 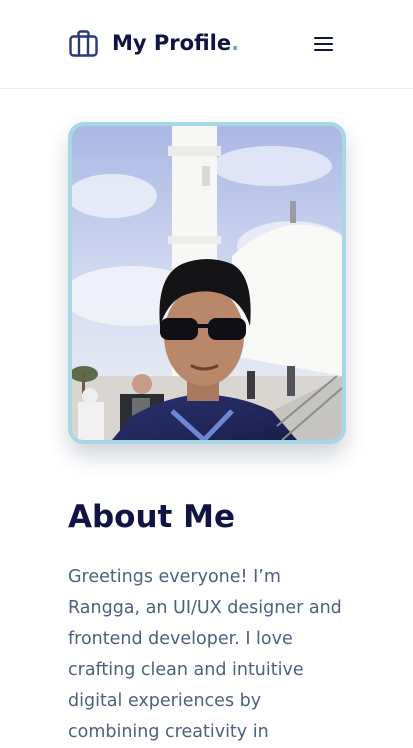 What do you see at coordinates (172, 43) in the screenshot?
I see `brand-name-text: My Profile` at bounding box center [172, 43].